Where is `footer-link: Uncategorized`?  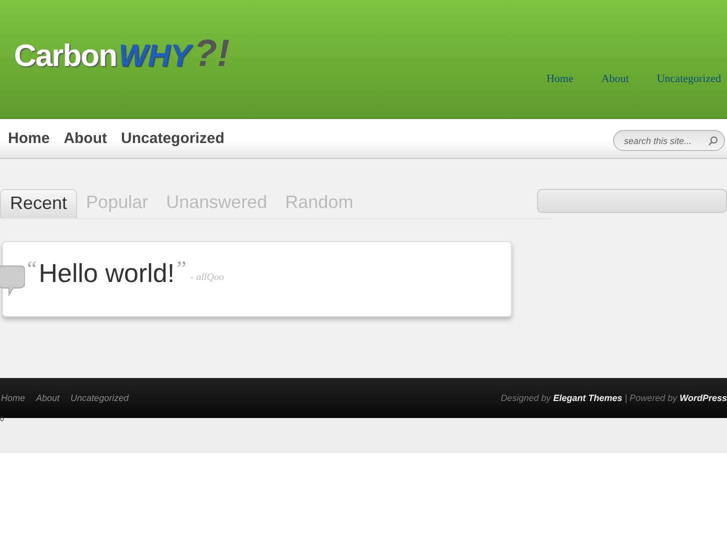 footer-link: Uncategorized is located at coordinates (99, 398).